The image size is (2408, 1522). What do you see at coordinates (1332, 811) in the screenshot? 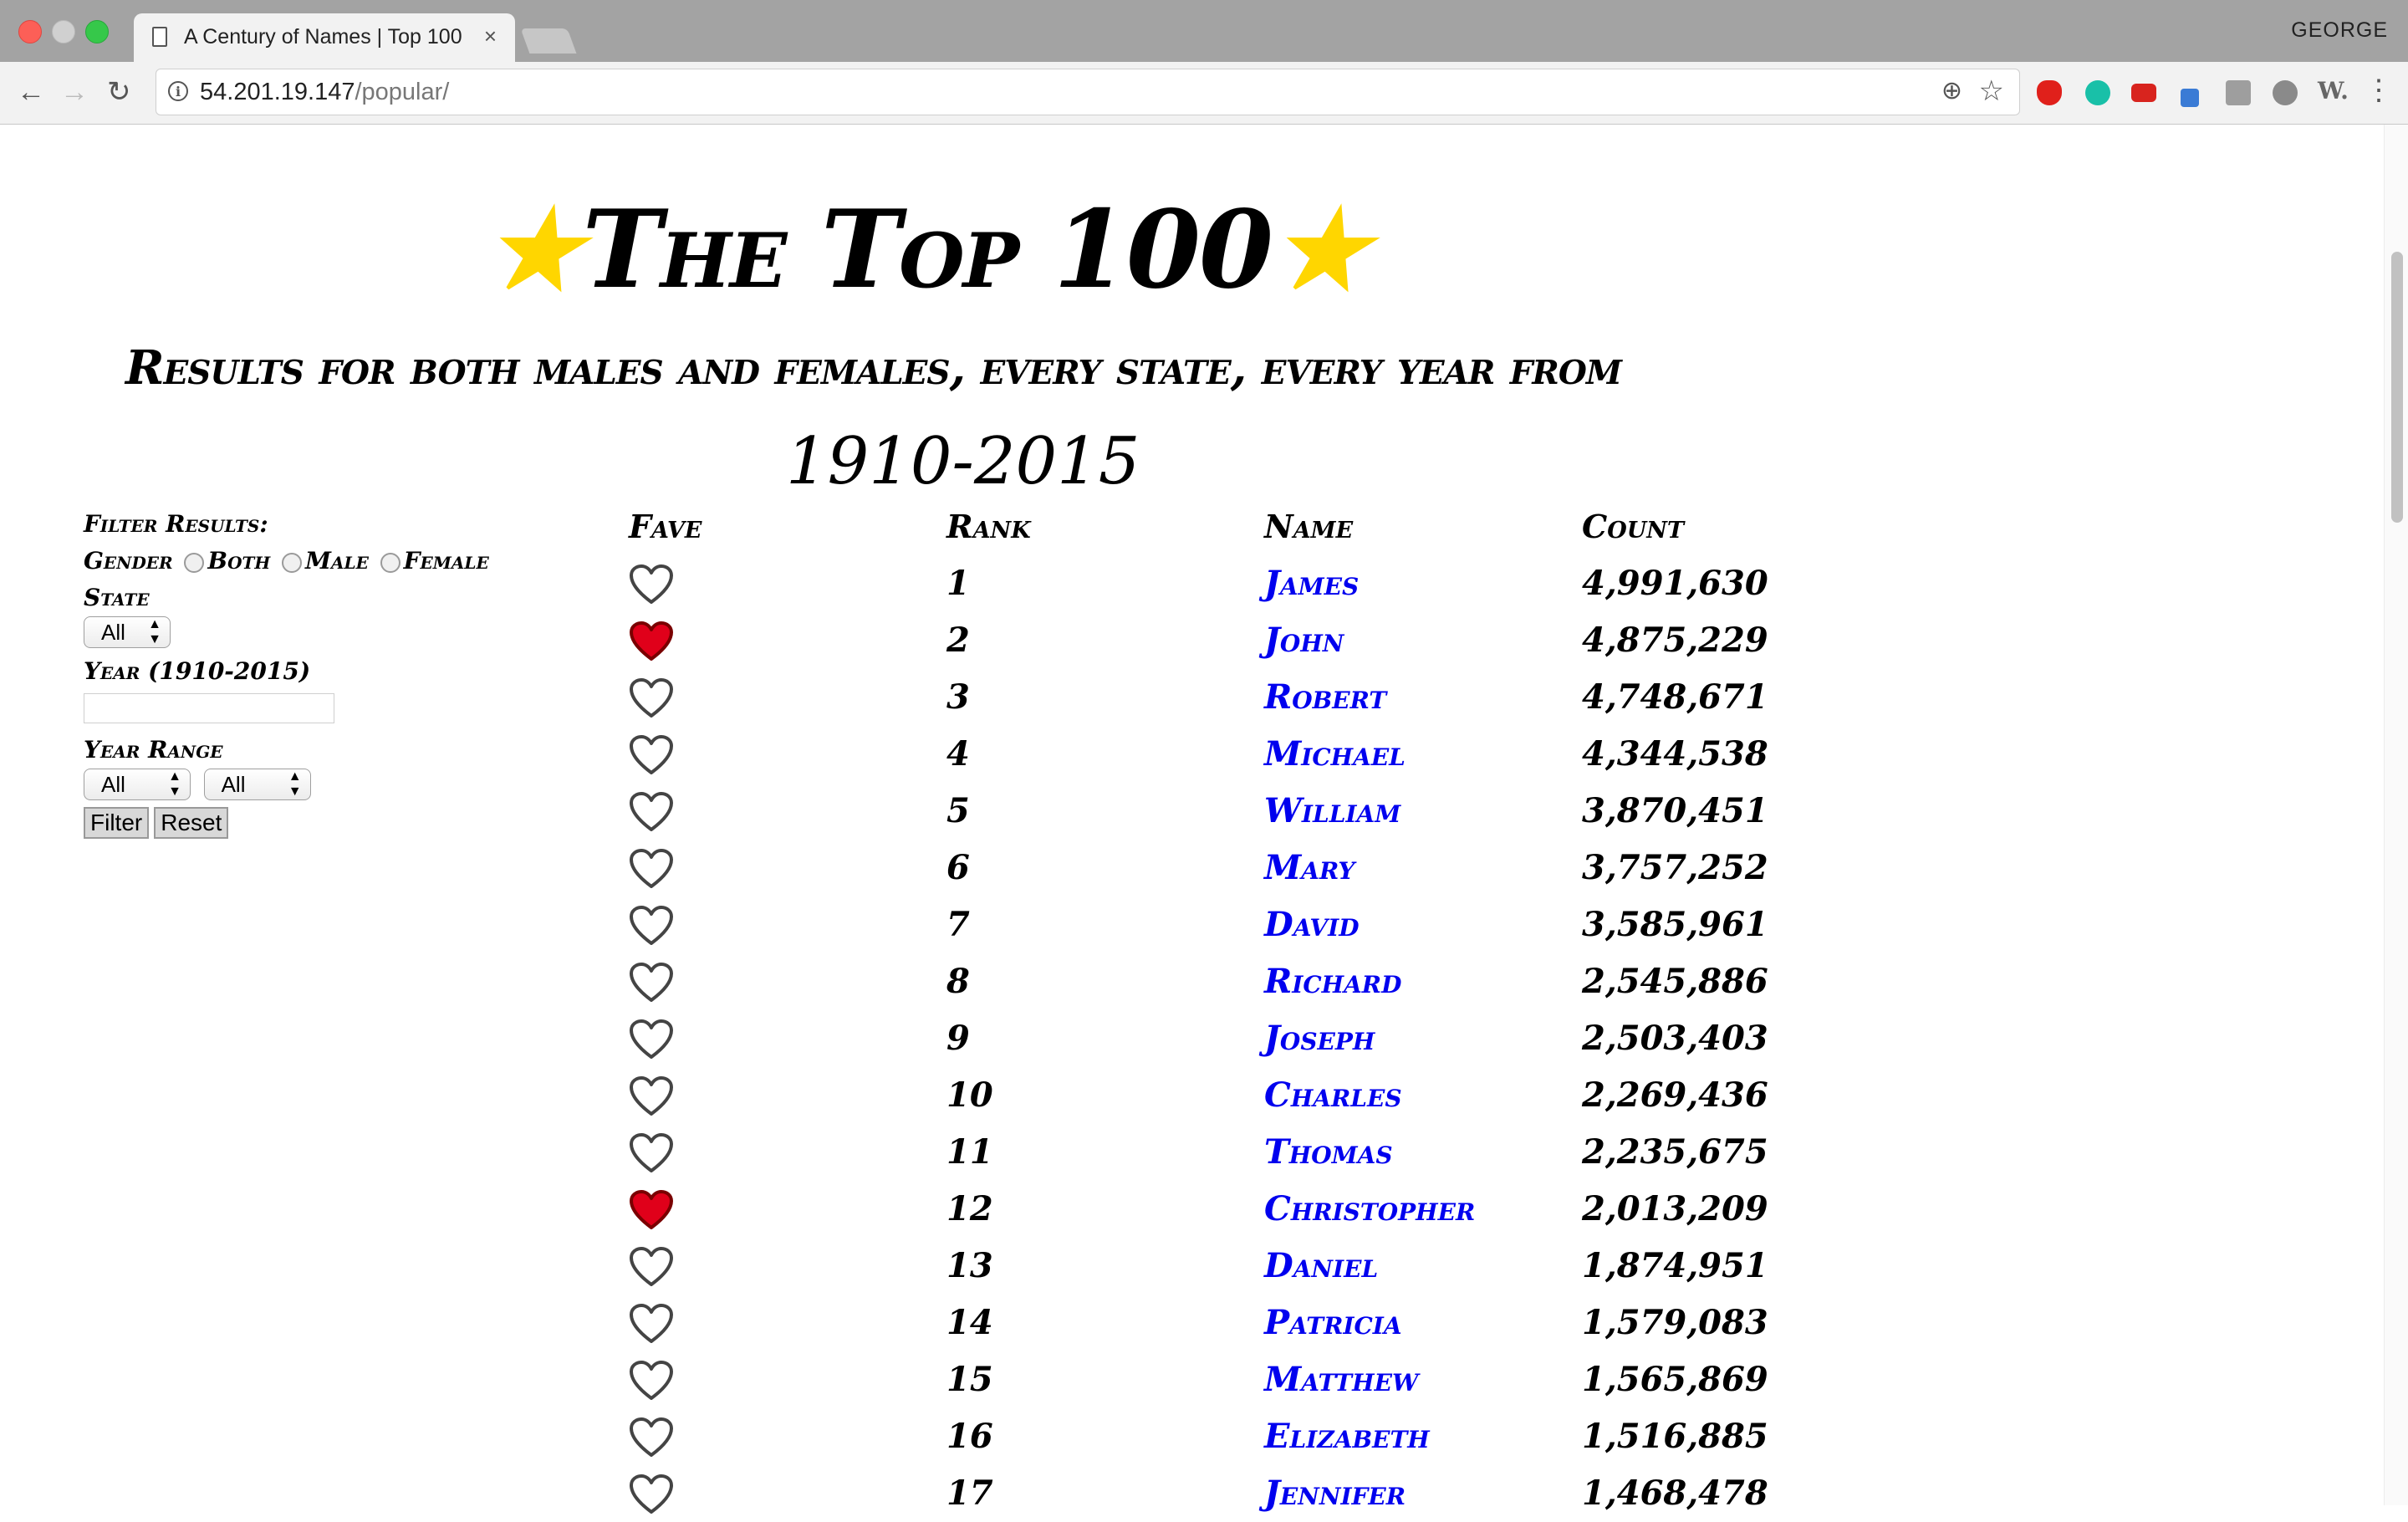
I see `name-link: William` at bounding box center [1332, 811].